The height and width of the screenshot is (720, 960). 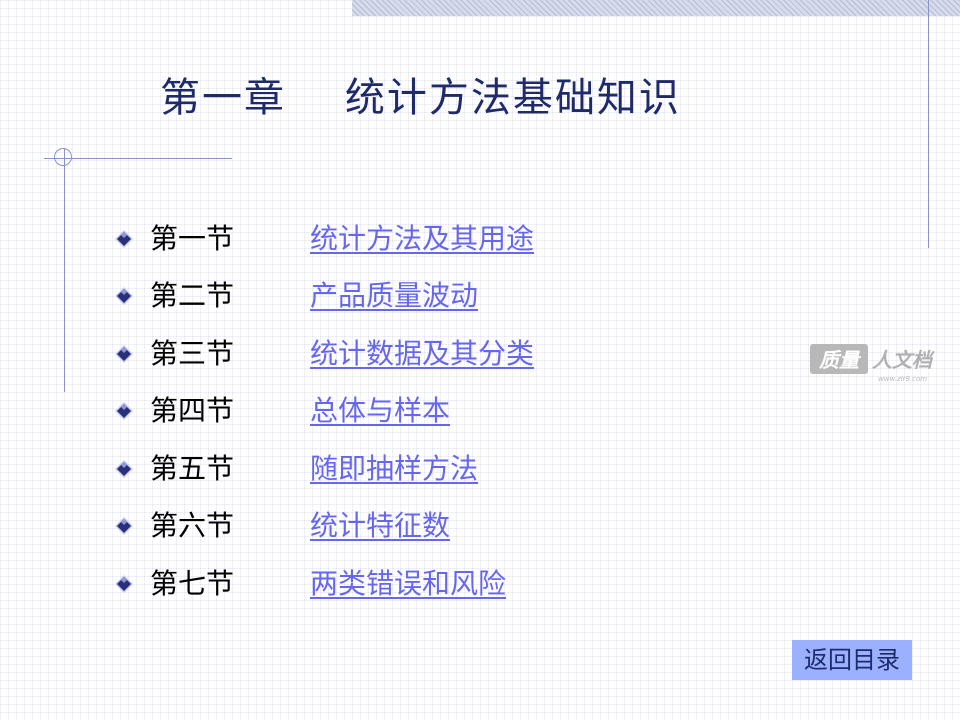 What do you see at coordinates (656, 8) in the screenshot?
I see `top-decor-band` at bounding box center [656, 8].